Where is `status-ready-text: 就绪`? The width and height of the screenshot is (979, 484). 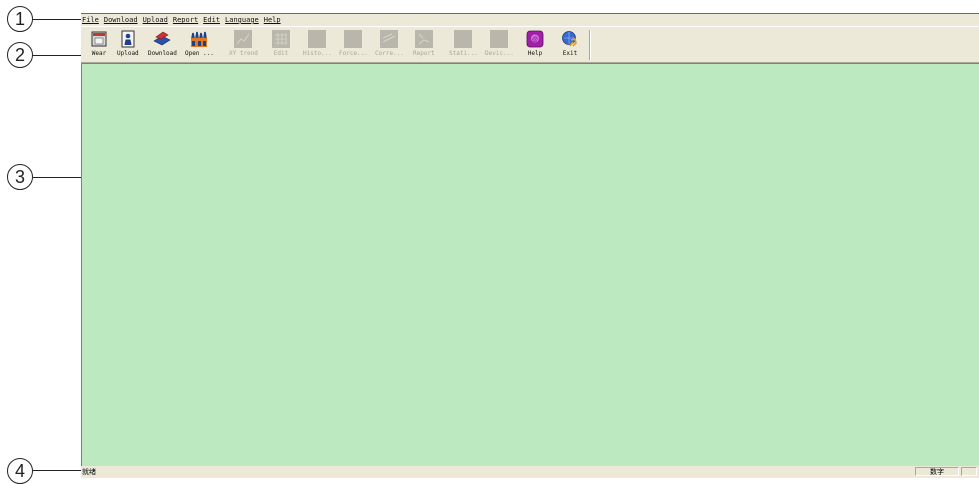
status-ready-text: 就绪 is located at coordinates (89, 472).